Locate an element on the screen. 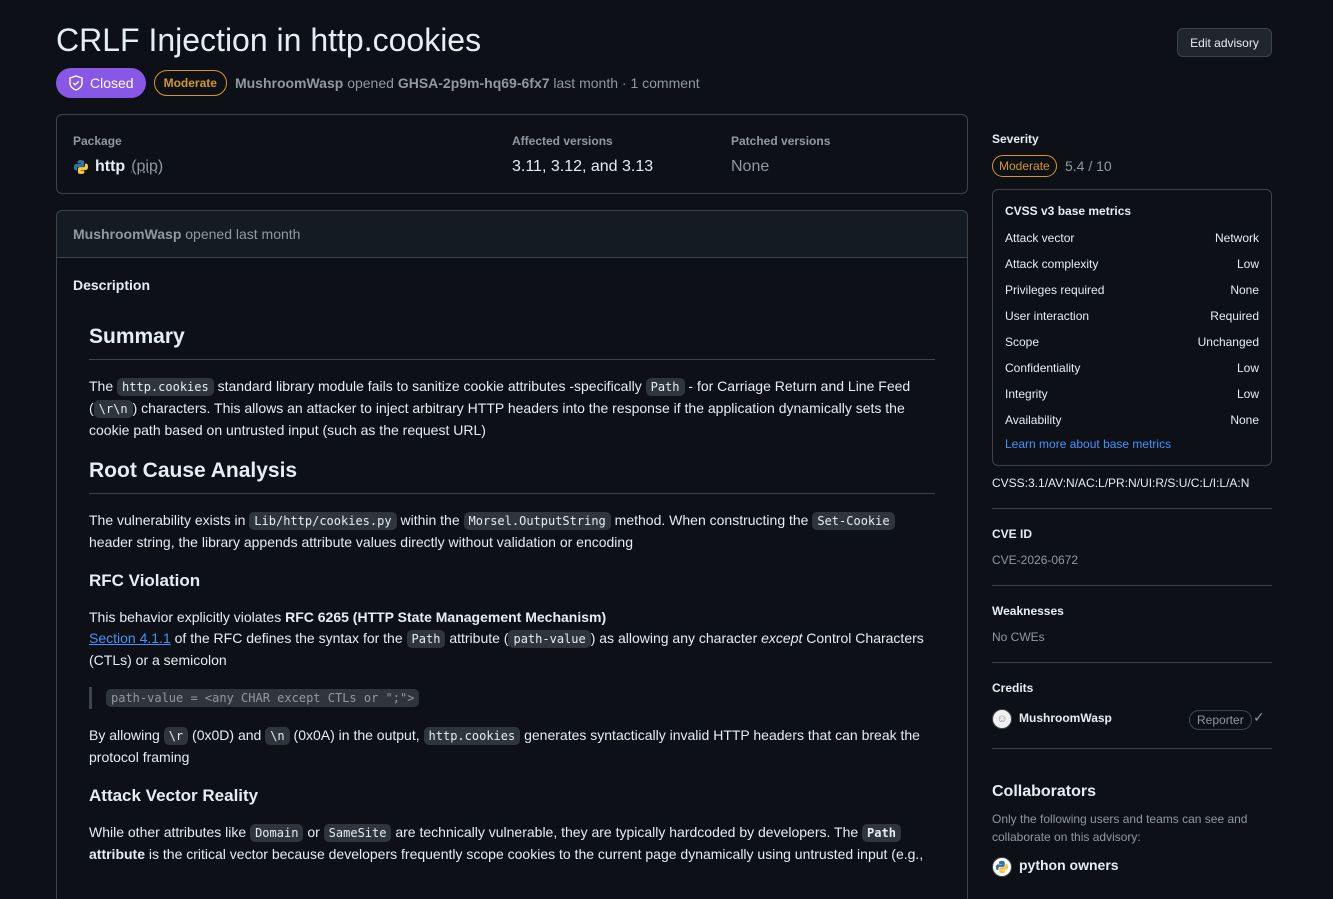 The height and width of the screenshot is (899, 1333). metric-row: Attack complexity Low is located at coordinates (1132, 264).